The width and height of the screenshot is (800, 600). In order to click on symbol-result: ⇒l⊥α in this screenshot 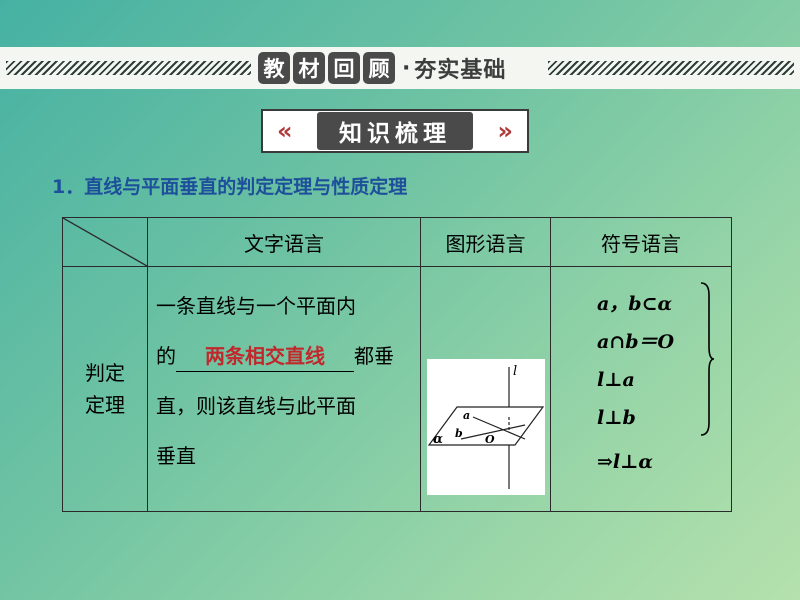, I will do `click(625, 462)`.